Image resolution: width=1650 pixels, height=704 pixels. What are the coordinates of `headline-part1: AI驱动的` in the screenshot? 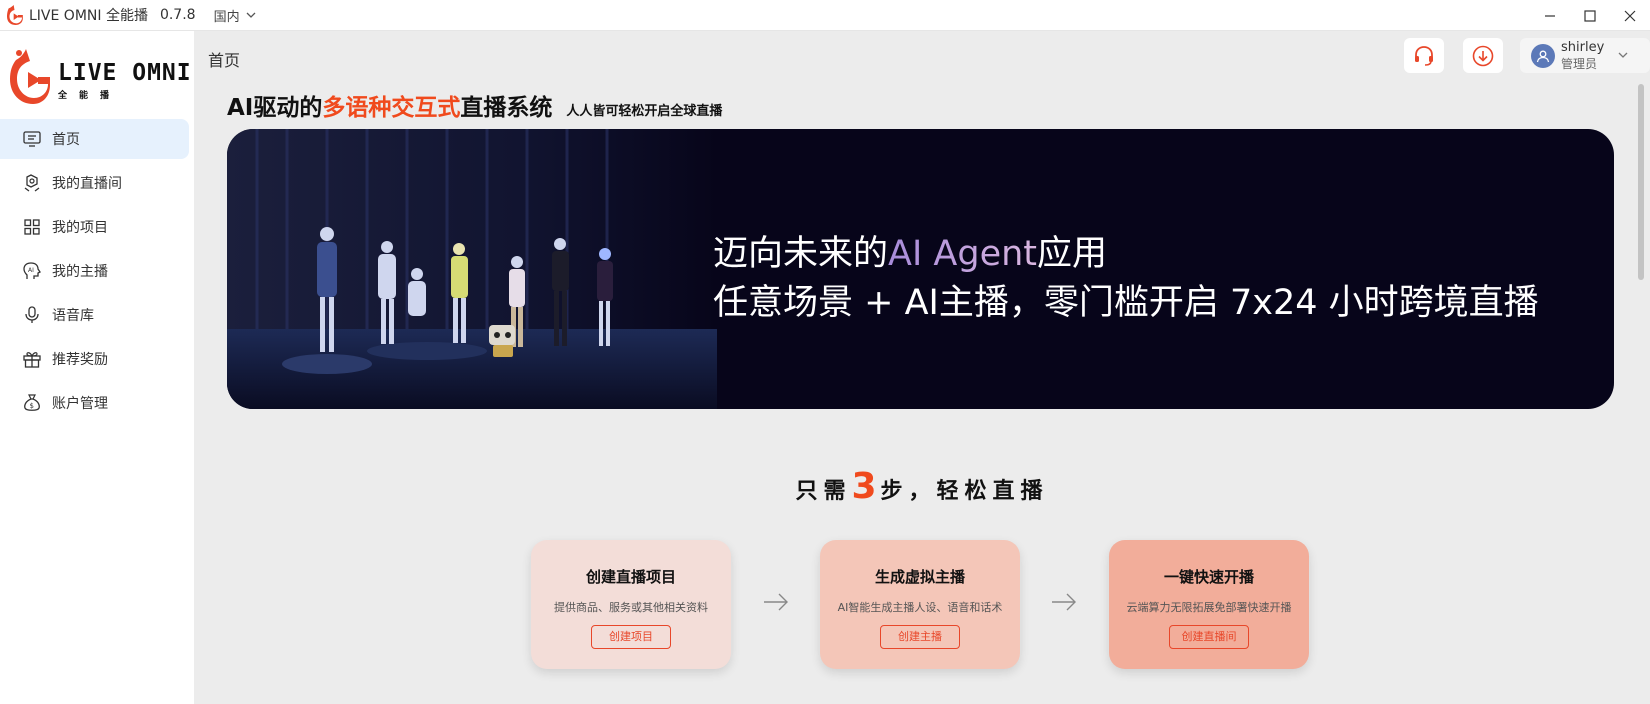 It's located at (275, 108).